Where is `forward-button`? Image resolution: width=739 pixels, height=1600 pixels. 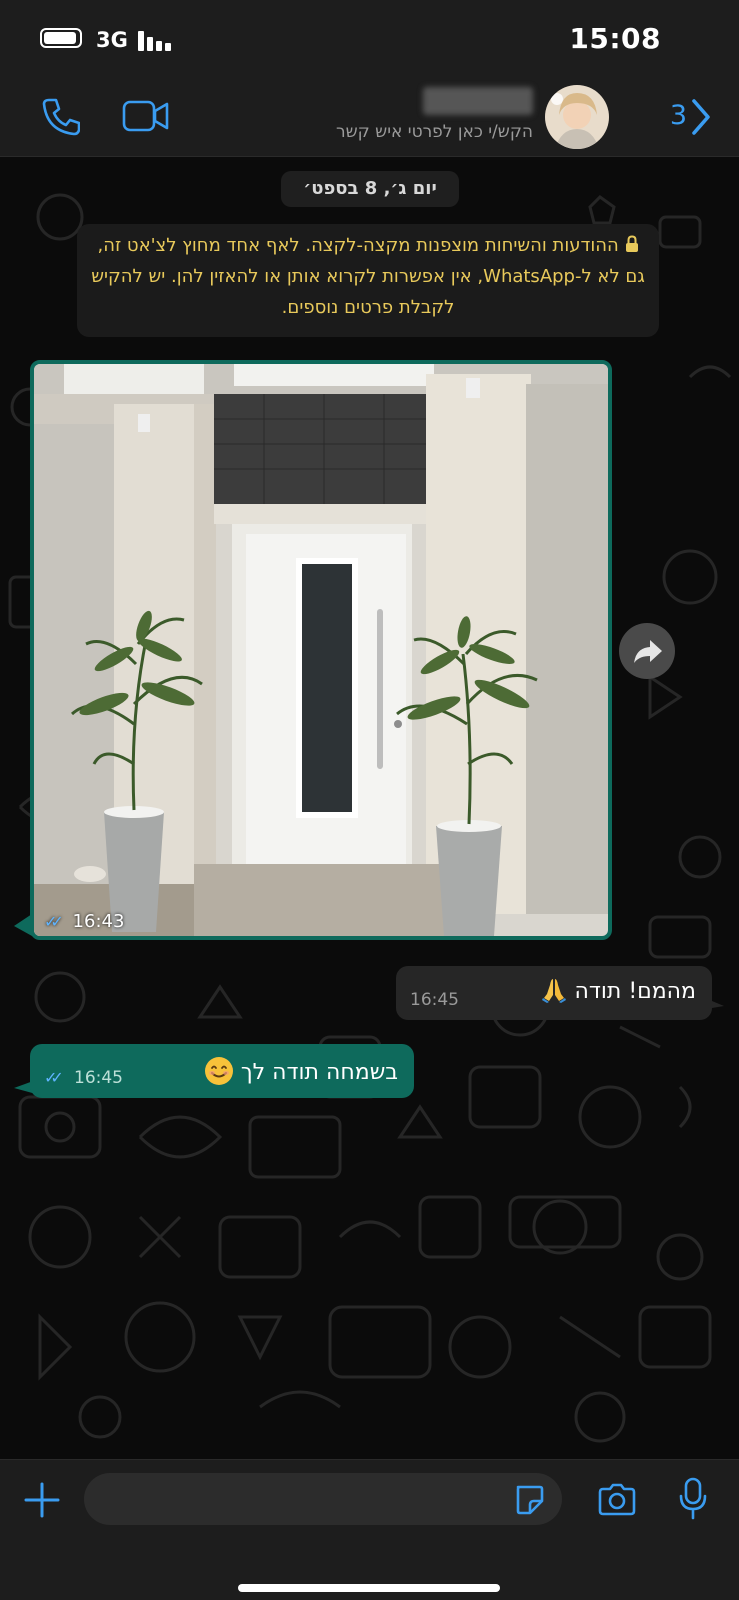 forward-button is located at coordinates (647, 651).